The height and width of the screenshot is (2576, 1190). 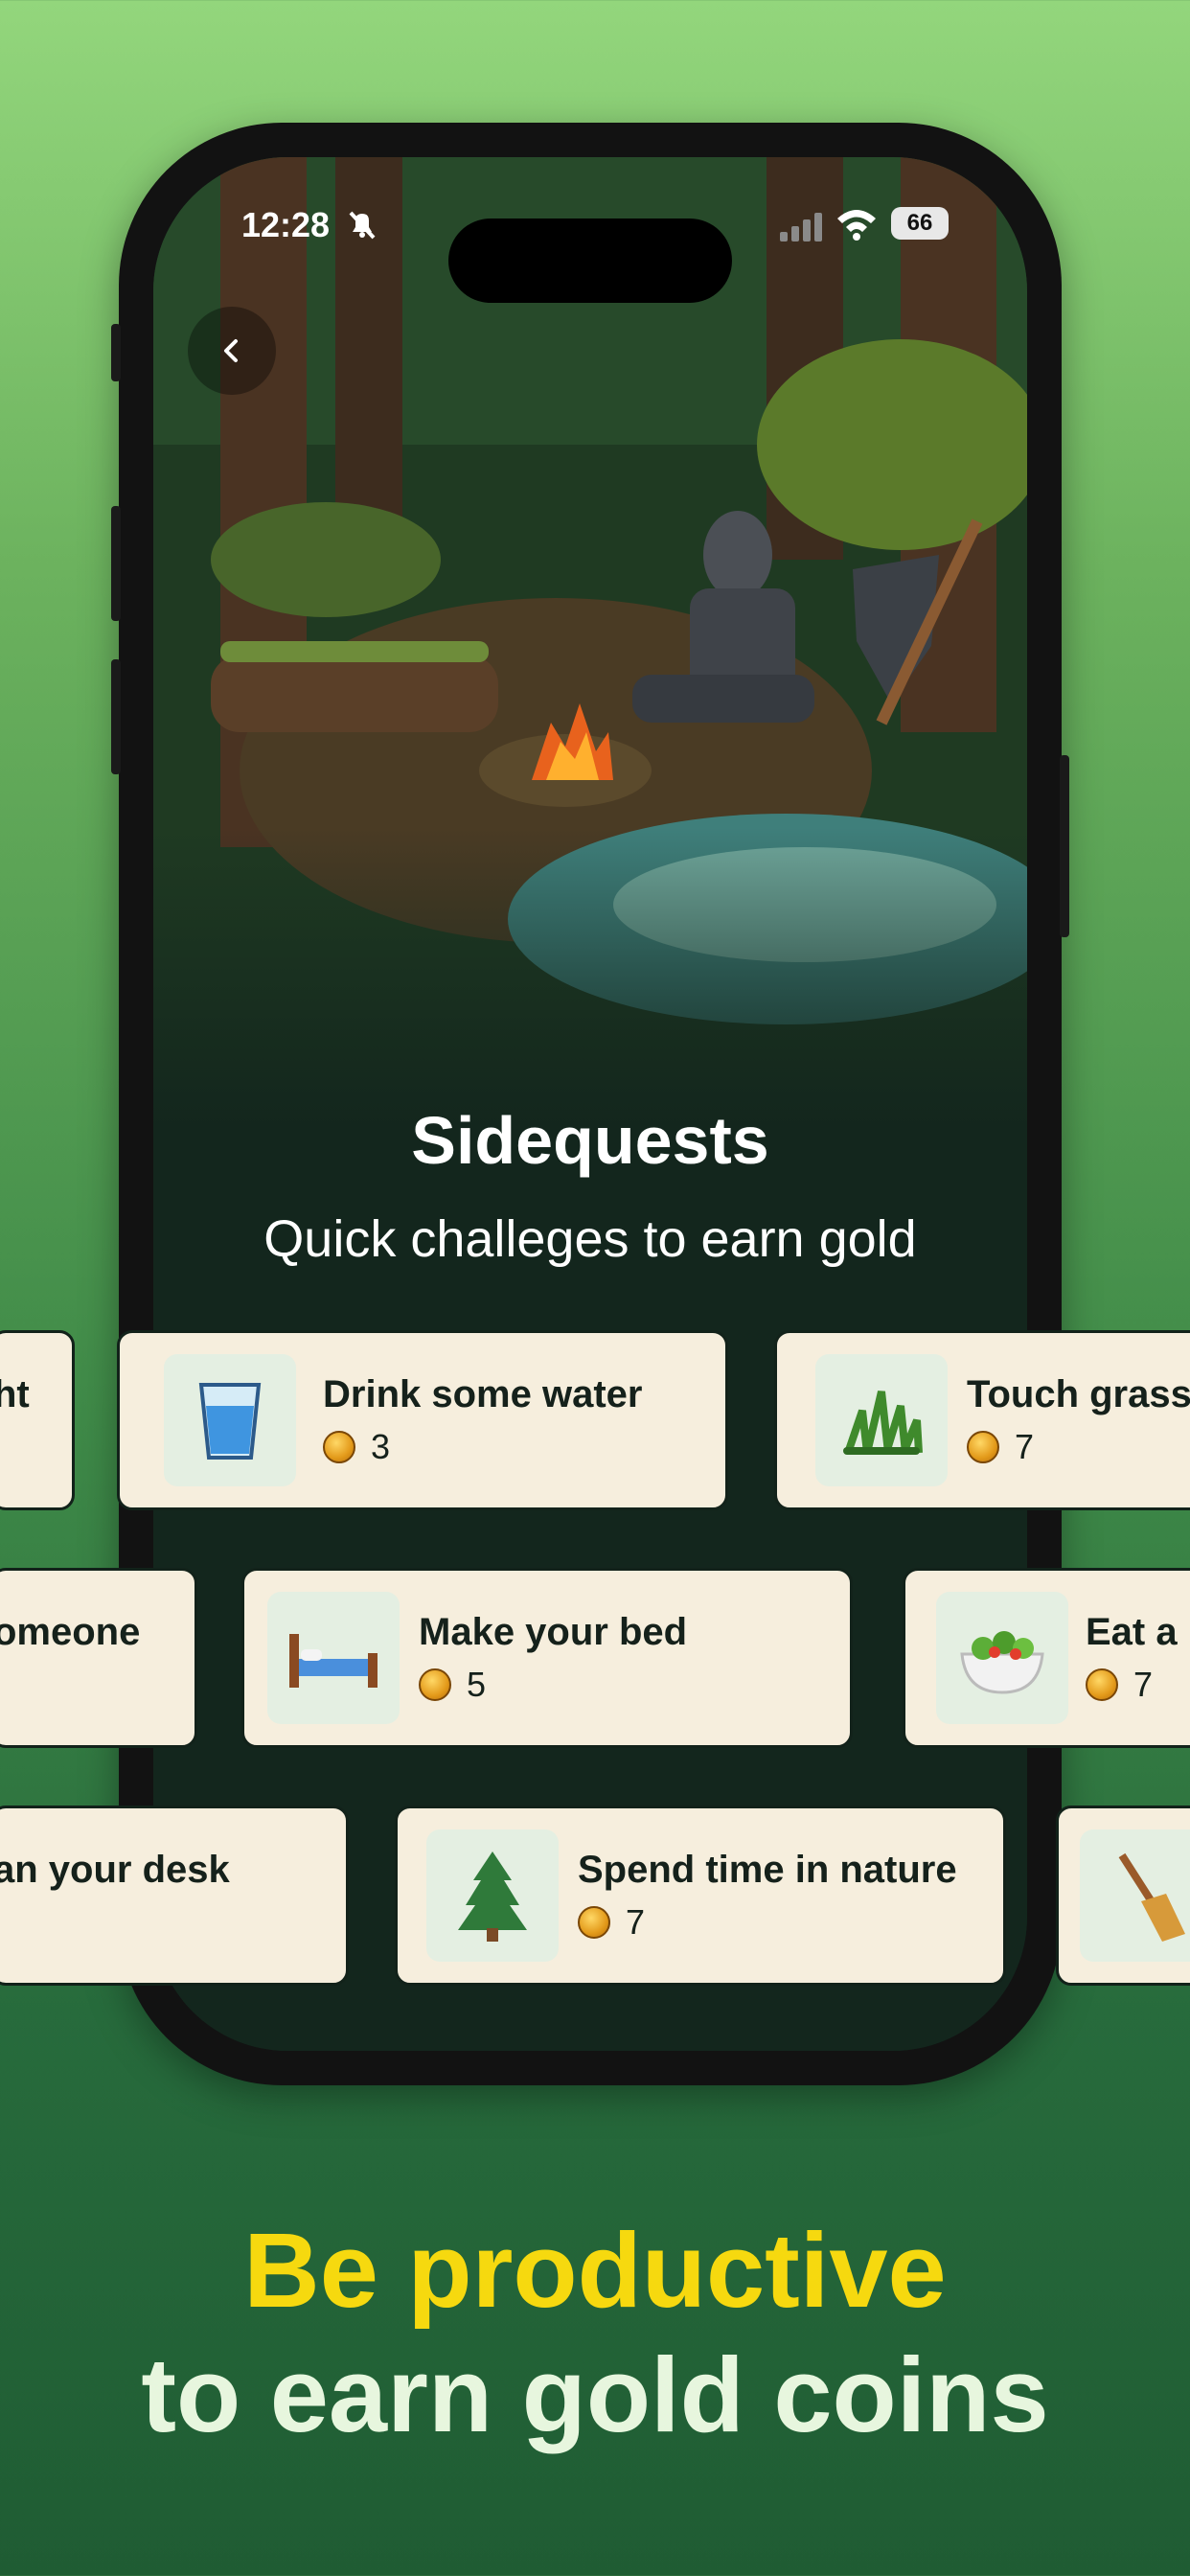 I want to click on cellular-signal-icon, so click(x=801, y=228).